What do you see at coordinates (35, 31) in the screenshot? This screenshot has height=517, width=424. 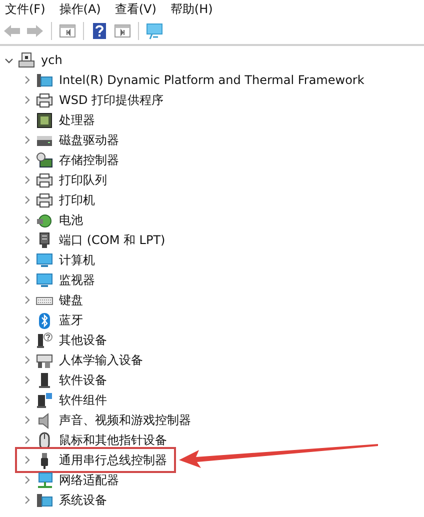 I see `forward-arrow-icon` at bounding box center [35, 31].